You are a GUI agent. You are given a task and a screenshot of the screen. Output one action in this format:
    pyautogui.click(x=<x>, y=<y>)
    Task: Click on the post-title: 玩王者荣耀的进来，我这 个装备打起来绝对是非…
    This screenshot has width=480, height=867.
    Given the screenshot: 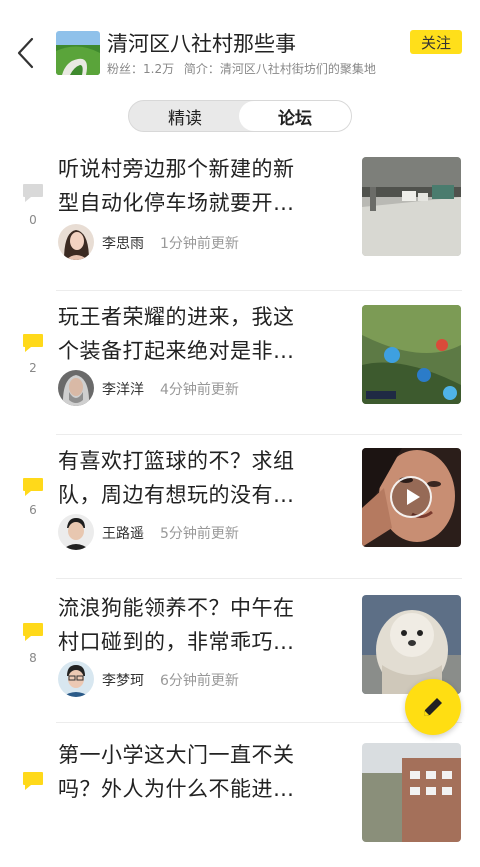 What is the action you would take?
    pyautogui.click(x=176, y=334)
    